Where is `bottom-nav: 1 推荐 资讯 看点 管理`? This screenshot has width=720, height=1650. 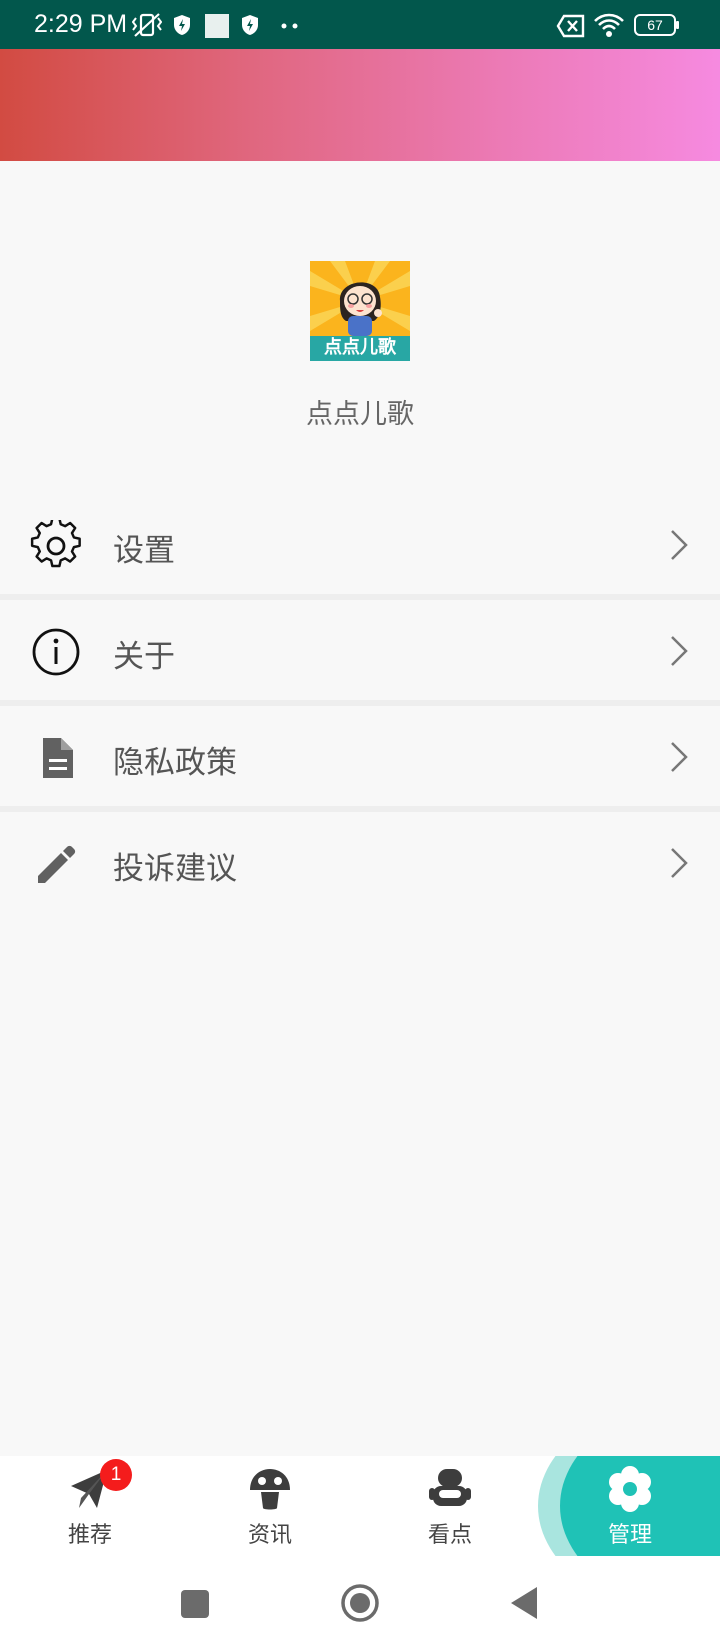 bottom-nav: 1 推荐 资讯 看点 管理 is located at coordinates (360, 1506).